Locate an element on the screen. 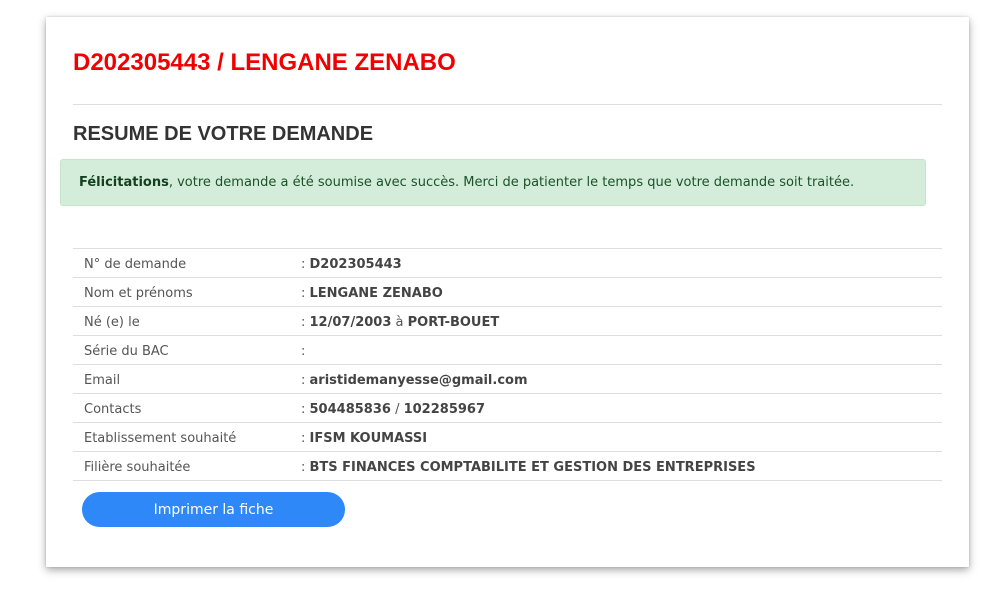 This screenshot has width=1001, height=601. row-label-institution: Etablissement souhaité is located at coordinates (160, 438).